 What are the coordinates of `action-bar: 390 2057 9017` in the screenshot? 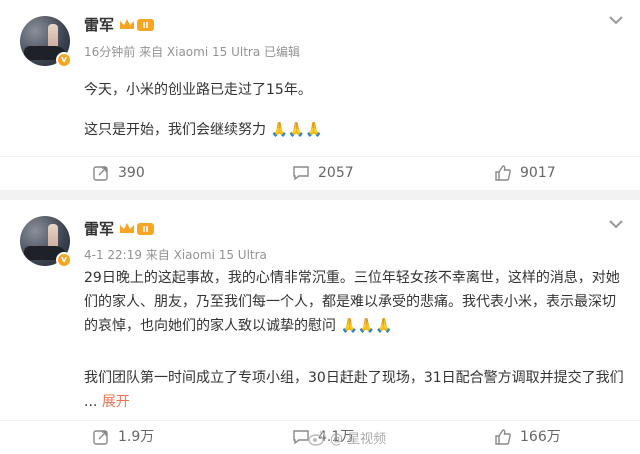 It's located at (320, 171).